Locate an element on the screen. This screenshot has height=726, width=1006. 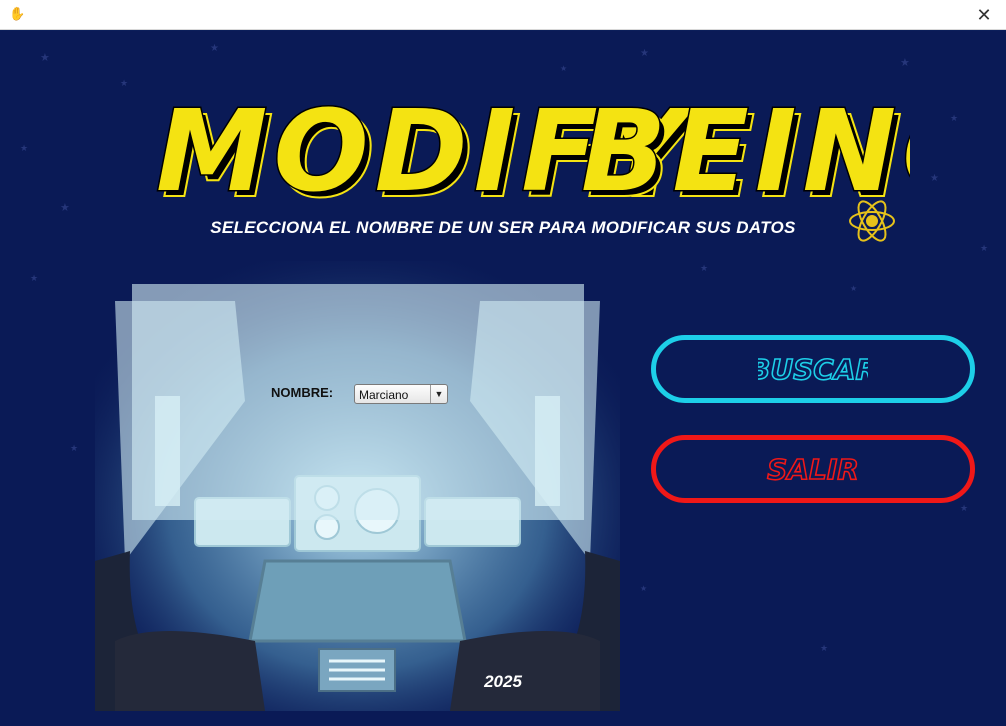
hand-icon: ✋ is located at coordinates (17, 13).